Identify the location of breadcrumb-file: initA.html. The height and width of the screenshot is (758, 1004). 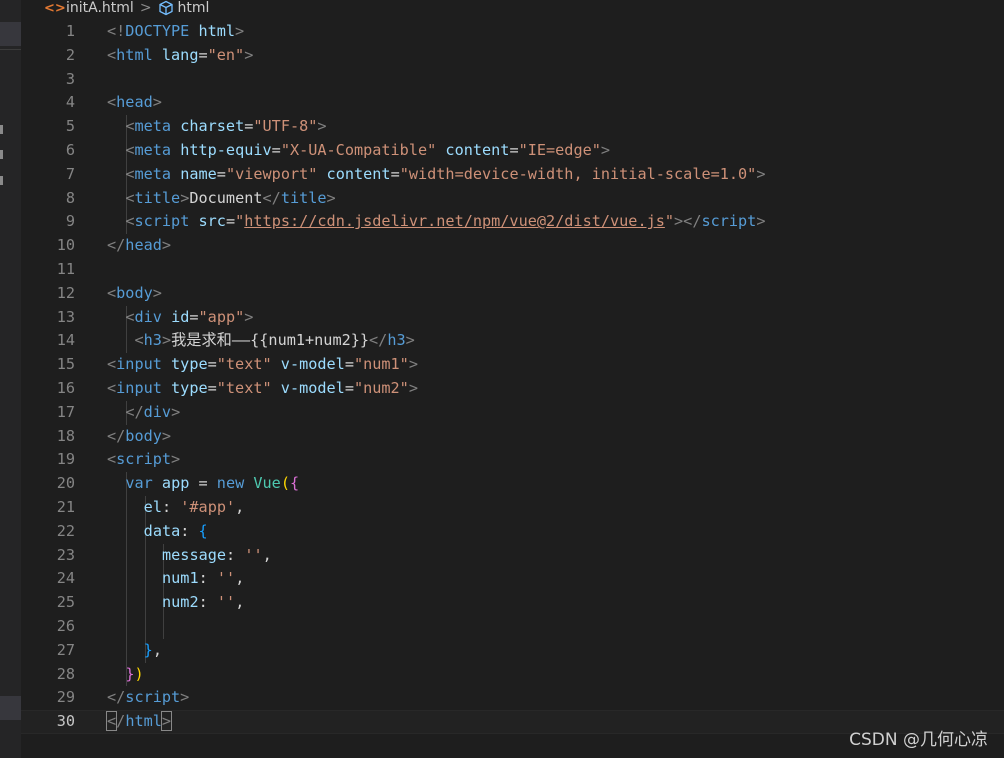
(100, 8).